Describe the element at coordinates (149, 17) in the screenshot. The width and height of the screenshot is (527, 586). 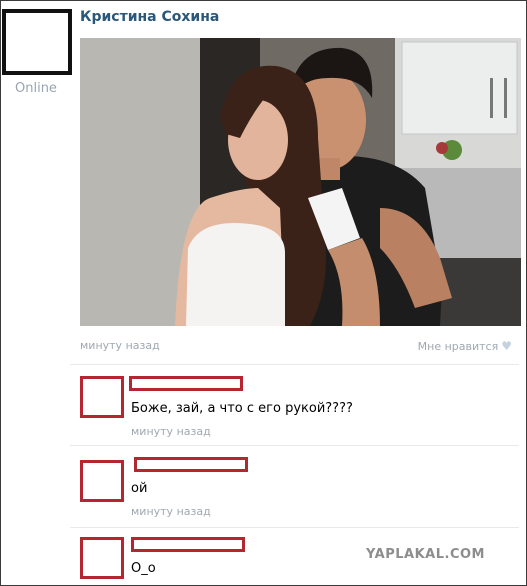
I see `post-author-name: Кристина Сохина` at that location.